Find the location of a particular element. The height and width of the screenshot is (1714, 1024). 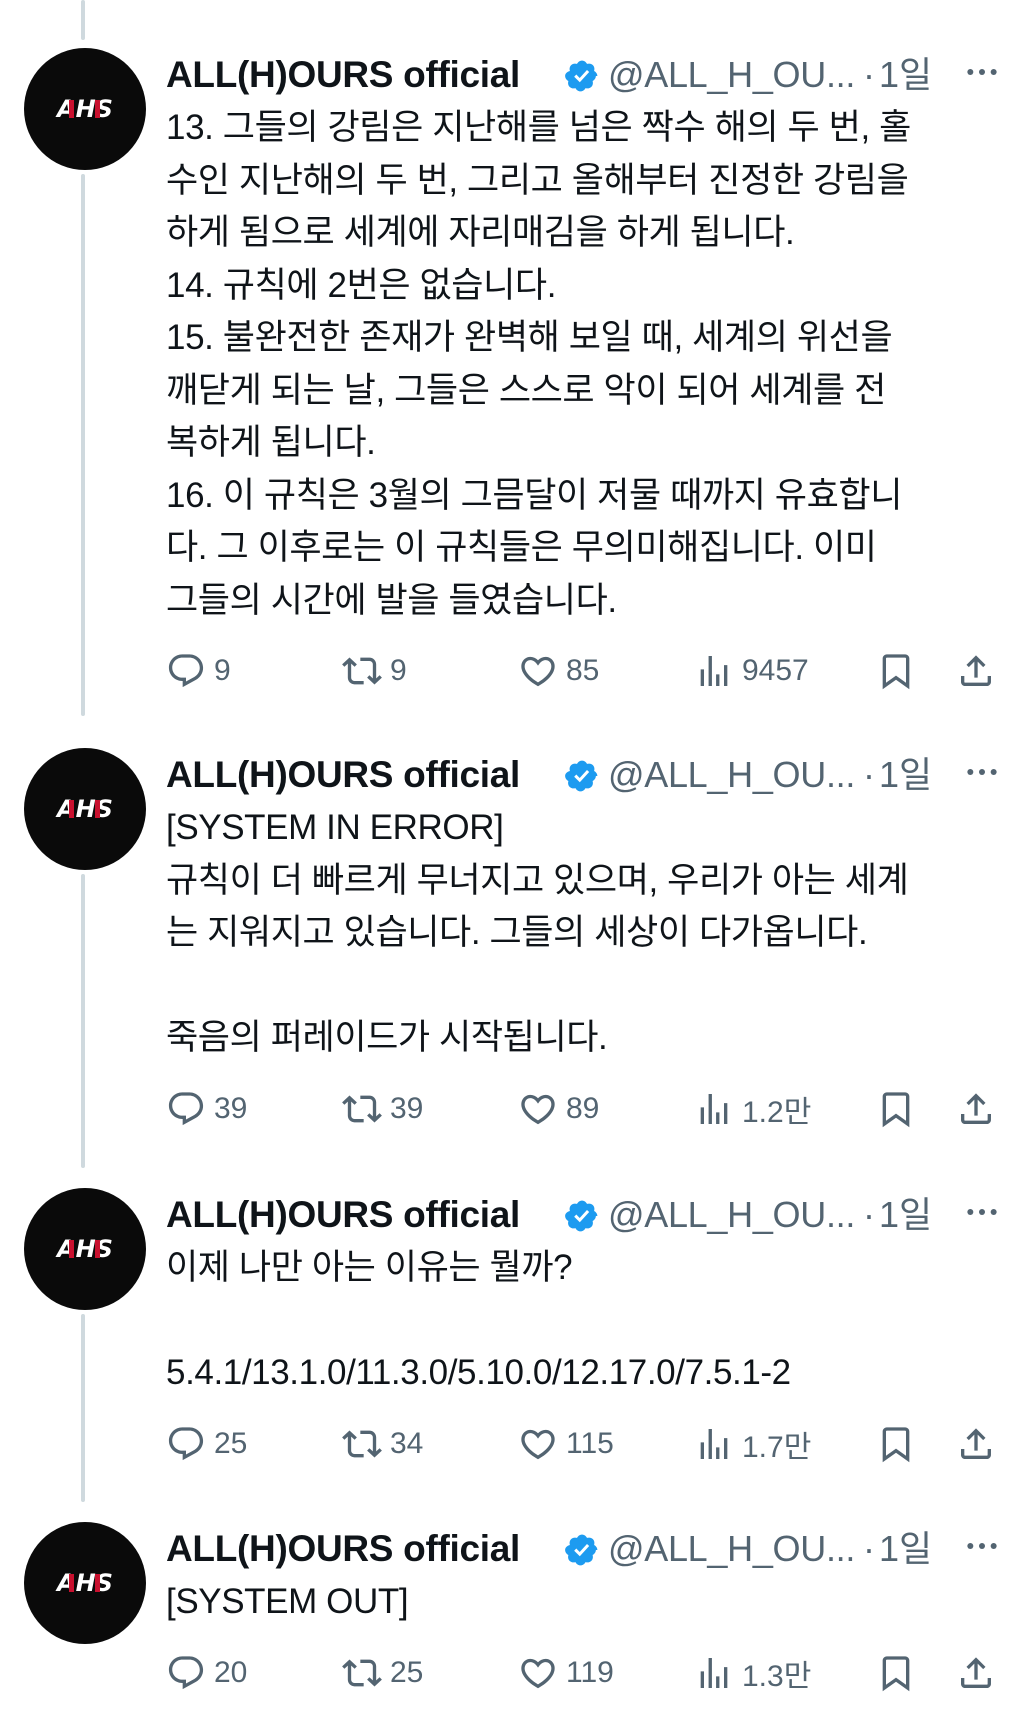

retweet-button: 25 is located at coordinates (382, 1673).